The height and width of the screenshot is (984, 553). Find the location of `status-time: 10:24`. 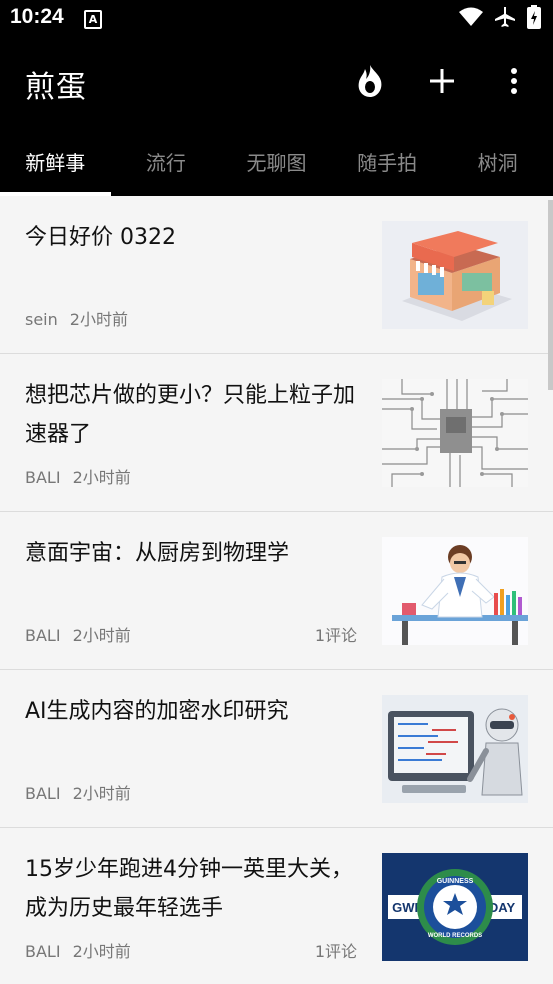

status-time: 10:24 is located at coordinates (37, 16).